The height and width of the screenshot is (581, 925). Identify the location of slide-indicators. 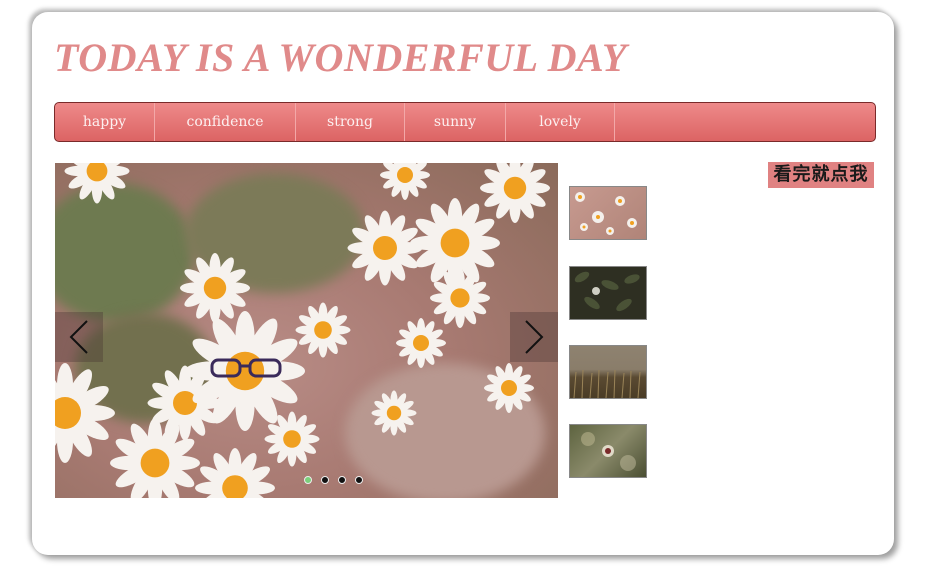
(333, 480).